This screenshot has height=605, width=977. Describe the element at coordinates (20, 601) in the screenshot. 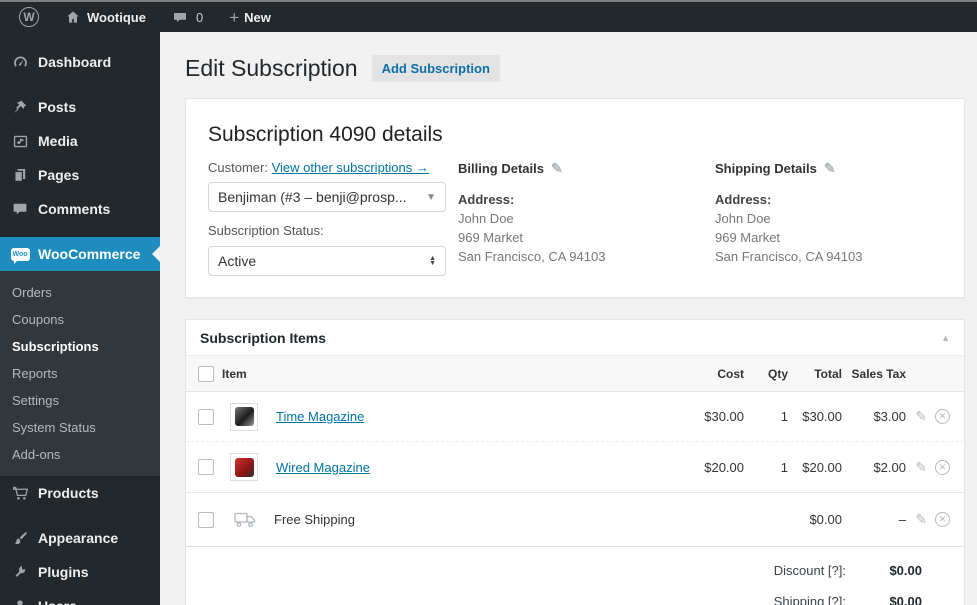

I see `user-icon` at that location.